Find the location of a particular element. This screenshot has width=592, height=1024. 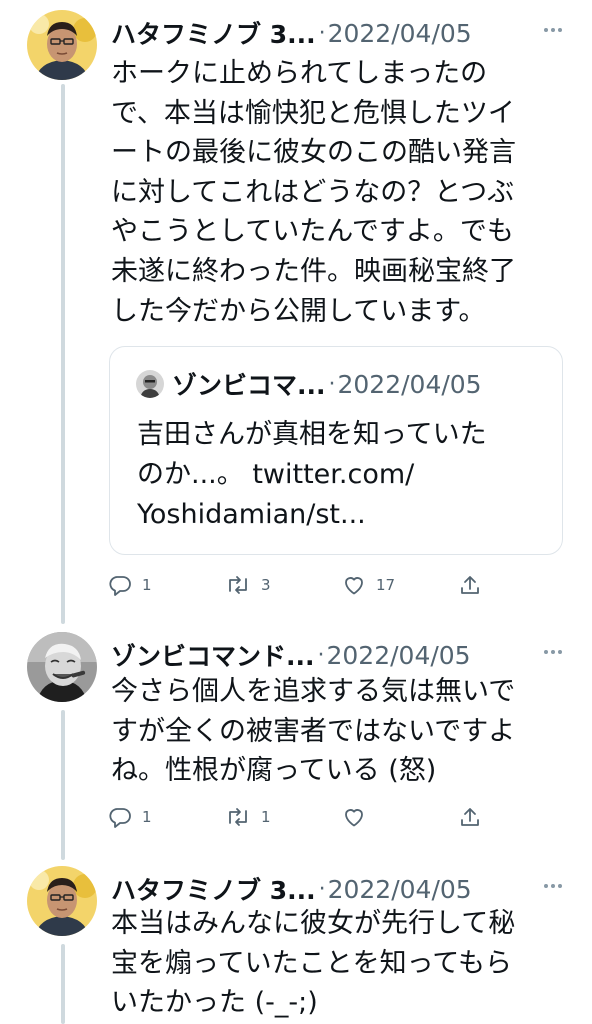

like-count: 17 is located at coordinates (386, 585).